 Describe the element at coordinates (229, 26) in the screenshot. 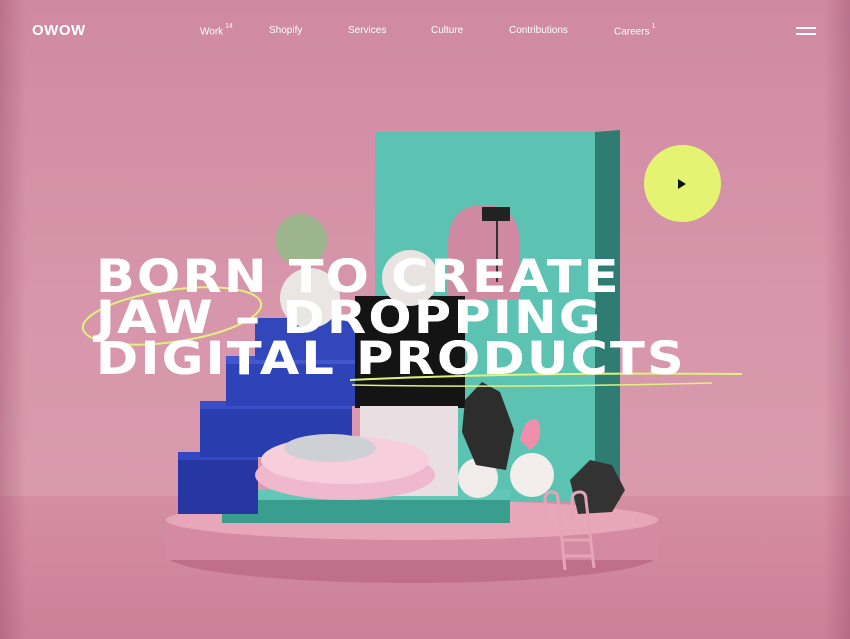

I see `work-count: 14` at that location.